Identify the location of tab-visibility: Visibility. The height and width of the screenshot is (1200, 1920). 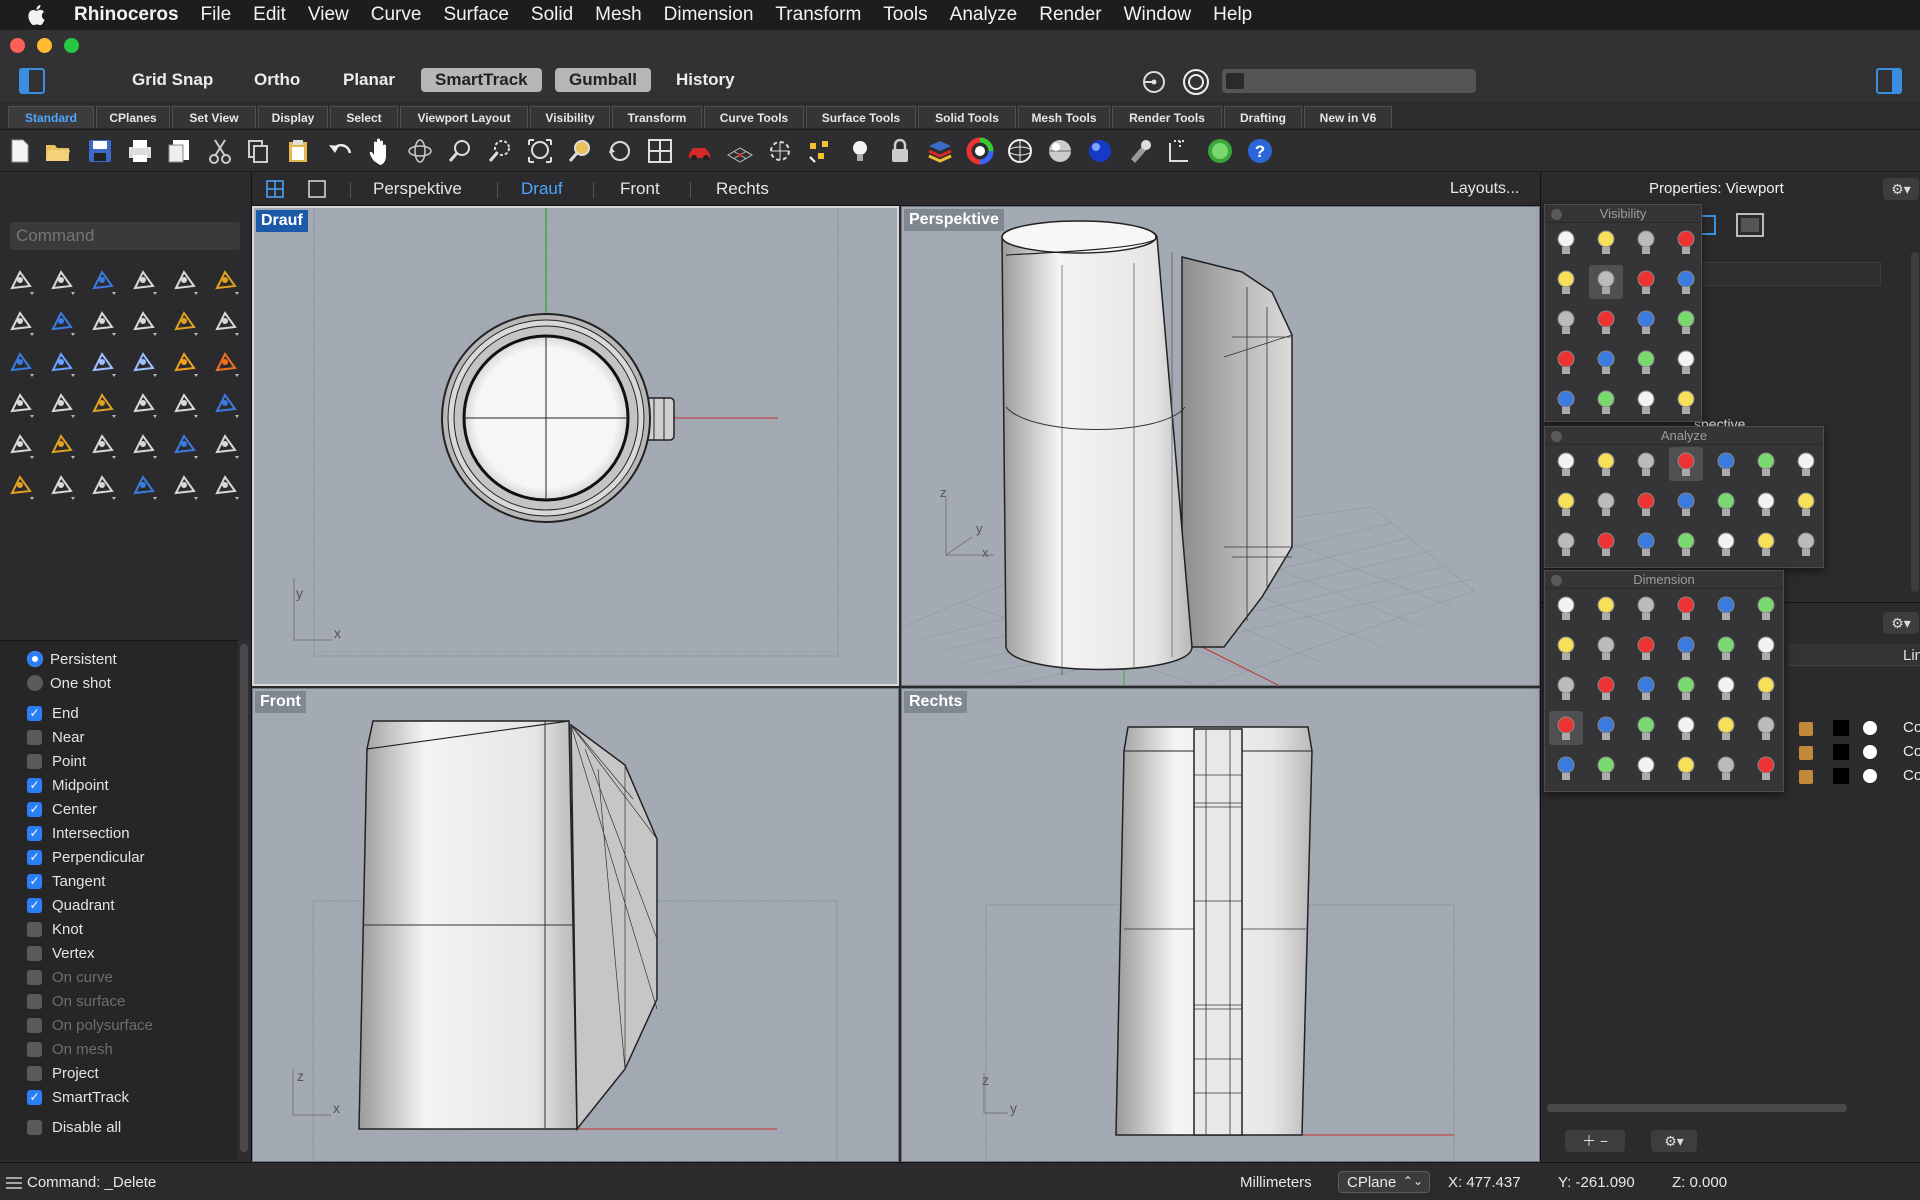
(570, 117).